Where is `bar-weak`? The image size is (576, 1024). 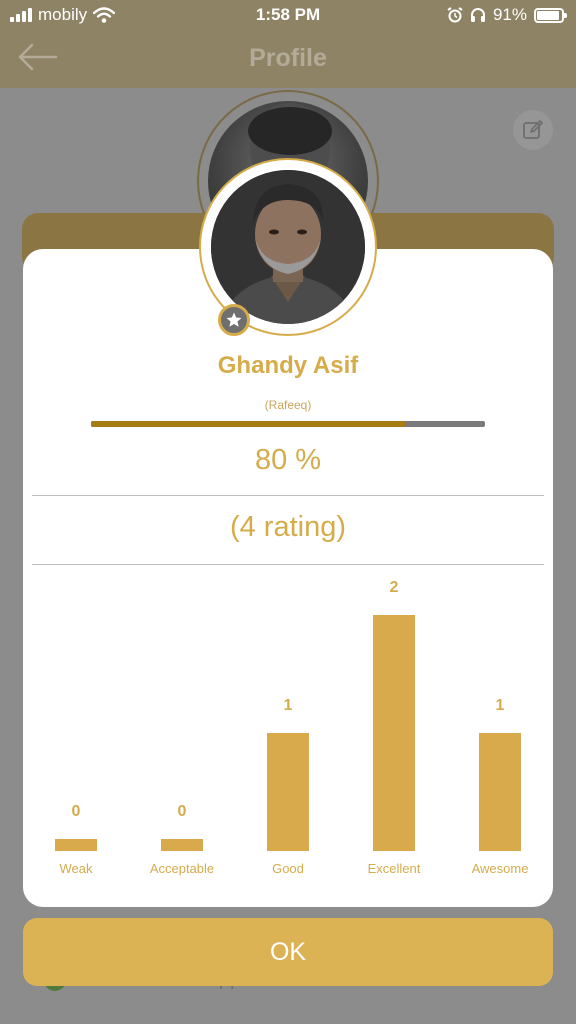 bar-weak is located at coordinates (76, 845).